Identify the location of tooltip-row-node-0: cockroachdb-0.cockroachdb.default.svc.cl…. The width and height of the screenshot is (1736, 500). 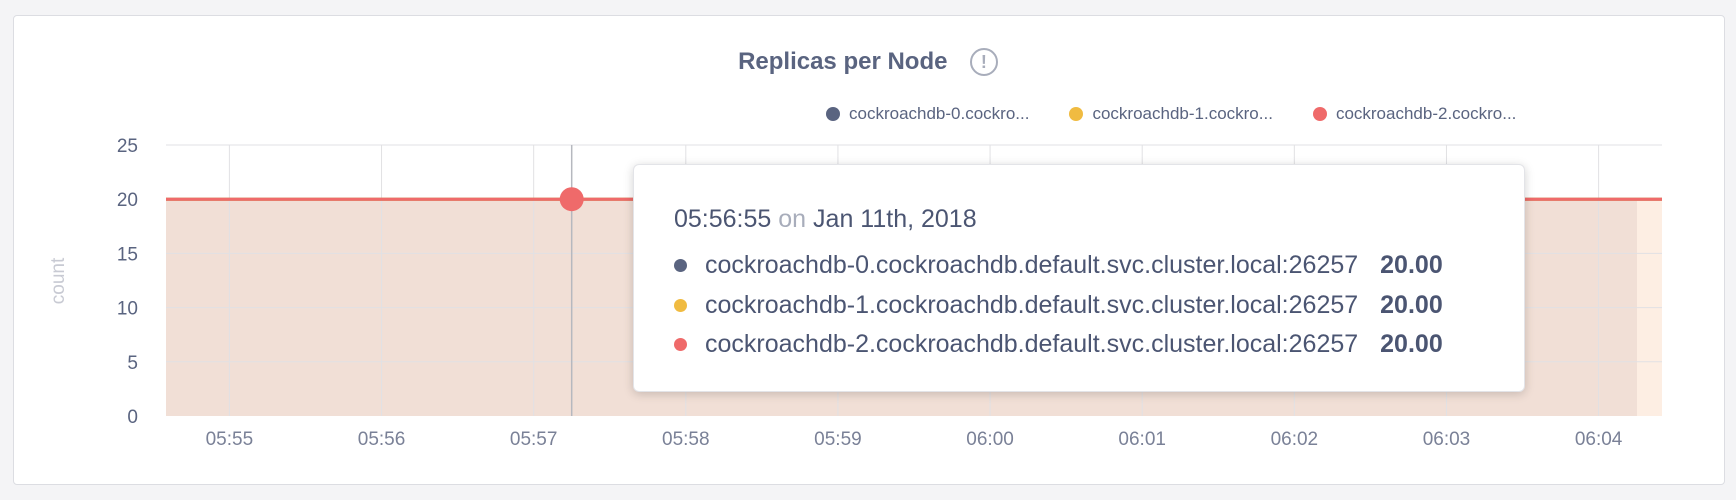
(1058, 265).